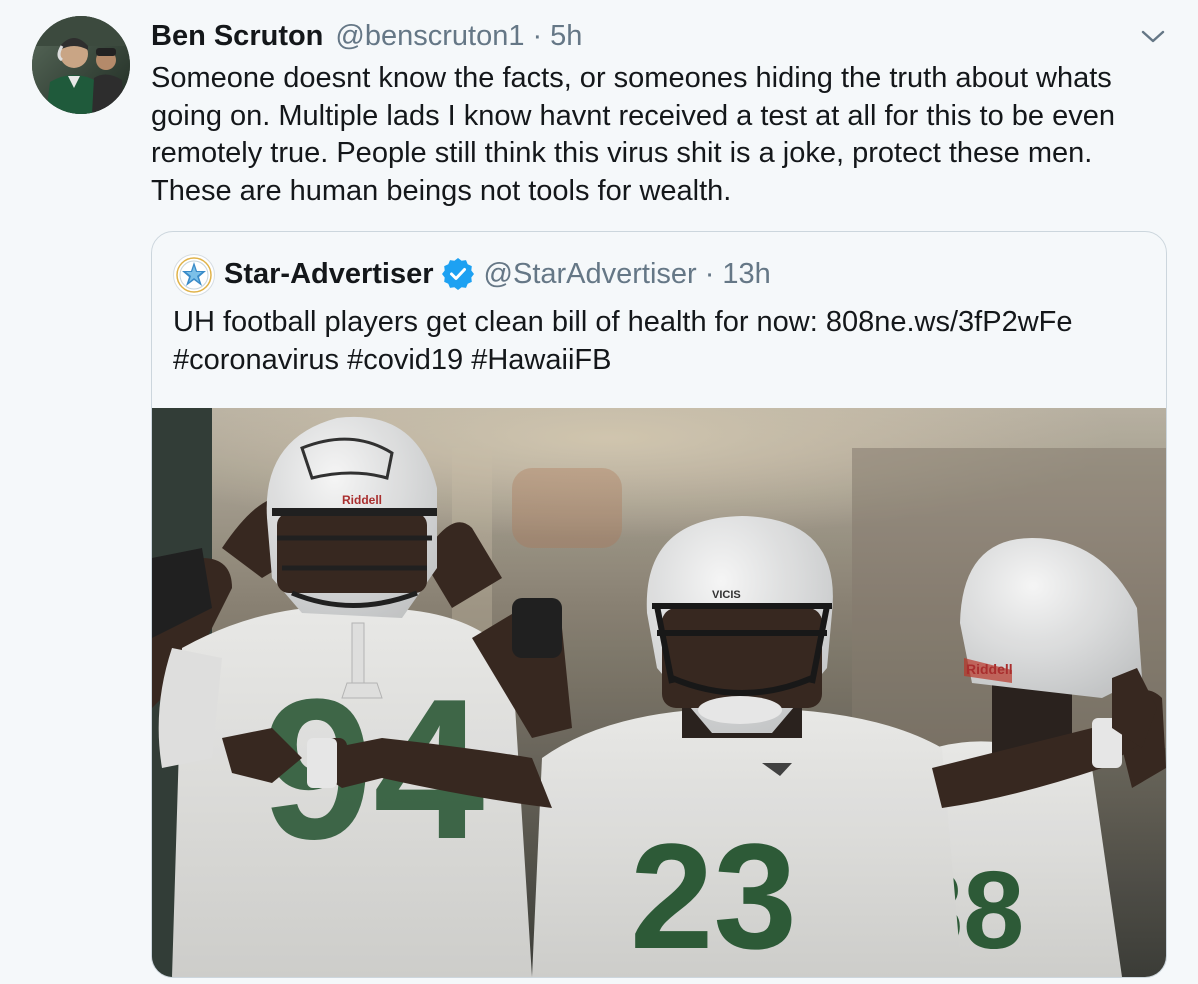 The image size is (1198, 984). What do you see at coordinates (663, 361) in the screenshot?
I see `quoted-hashtags: #coronavirus #covid19 #HawaiiFB` at bounding box center [663, 361].